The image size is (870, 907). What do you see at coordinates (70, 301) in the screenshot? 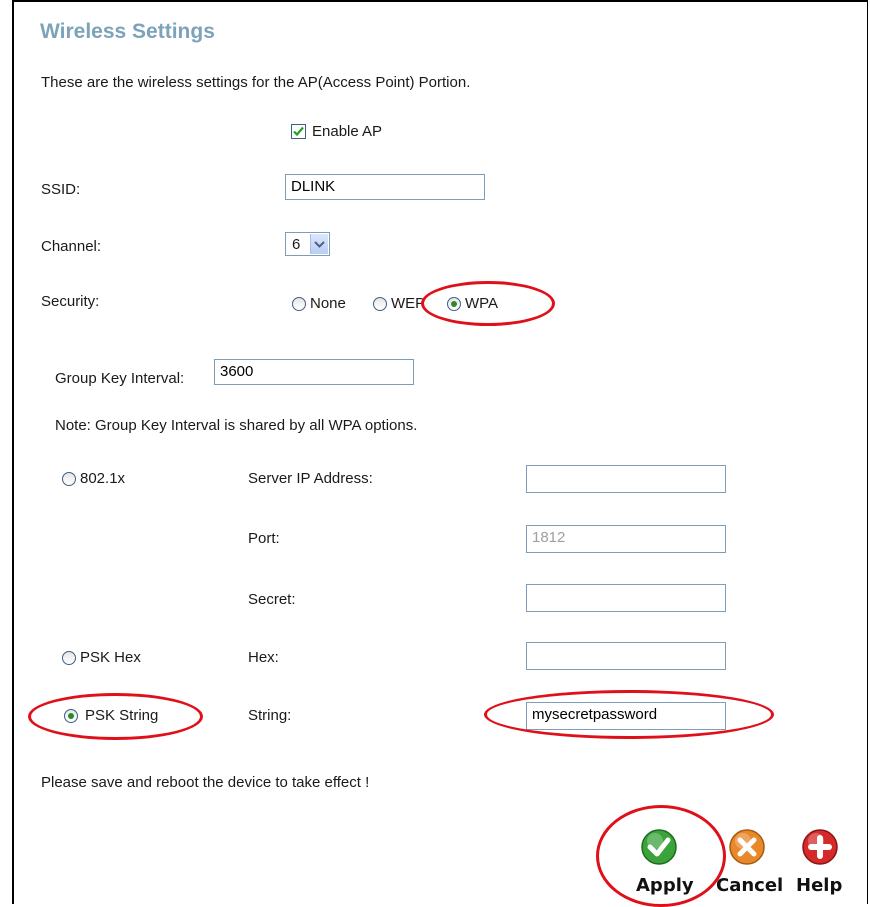
I see `security-label: Security:` at bounding box center [70, 301].